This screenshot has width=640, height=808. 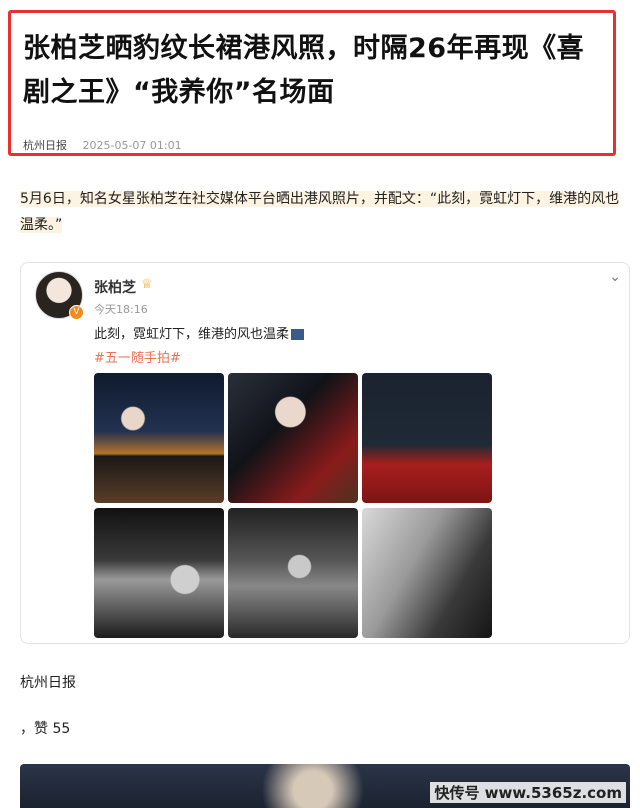 I want to click on watermark: 快传号 www.5365z.com, so click(x=528, y=792).